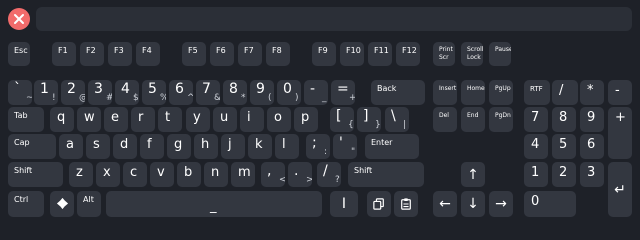 This screenshot has width=640, height=240. I want to click on key-numpad-top-2: *, so click(592, 92).